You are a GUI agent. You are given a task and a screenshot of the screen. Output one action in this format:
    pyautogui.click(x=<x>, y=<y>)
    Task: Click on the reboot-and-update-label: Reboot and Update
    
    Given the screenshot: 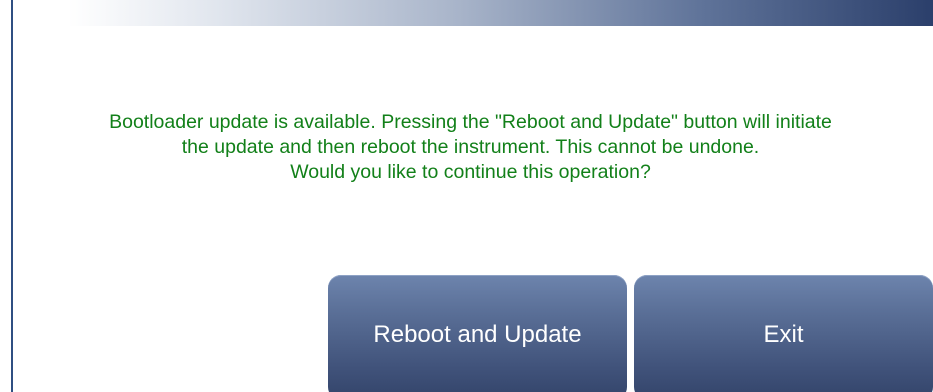 What is the action you would take?
    pyautogui.click(x=477, y=334)
    